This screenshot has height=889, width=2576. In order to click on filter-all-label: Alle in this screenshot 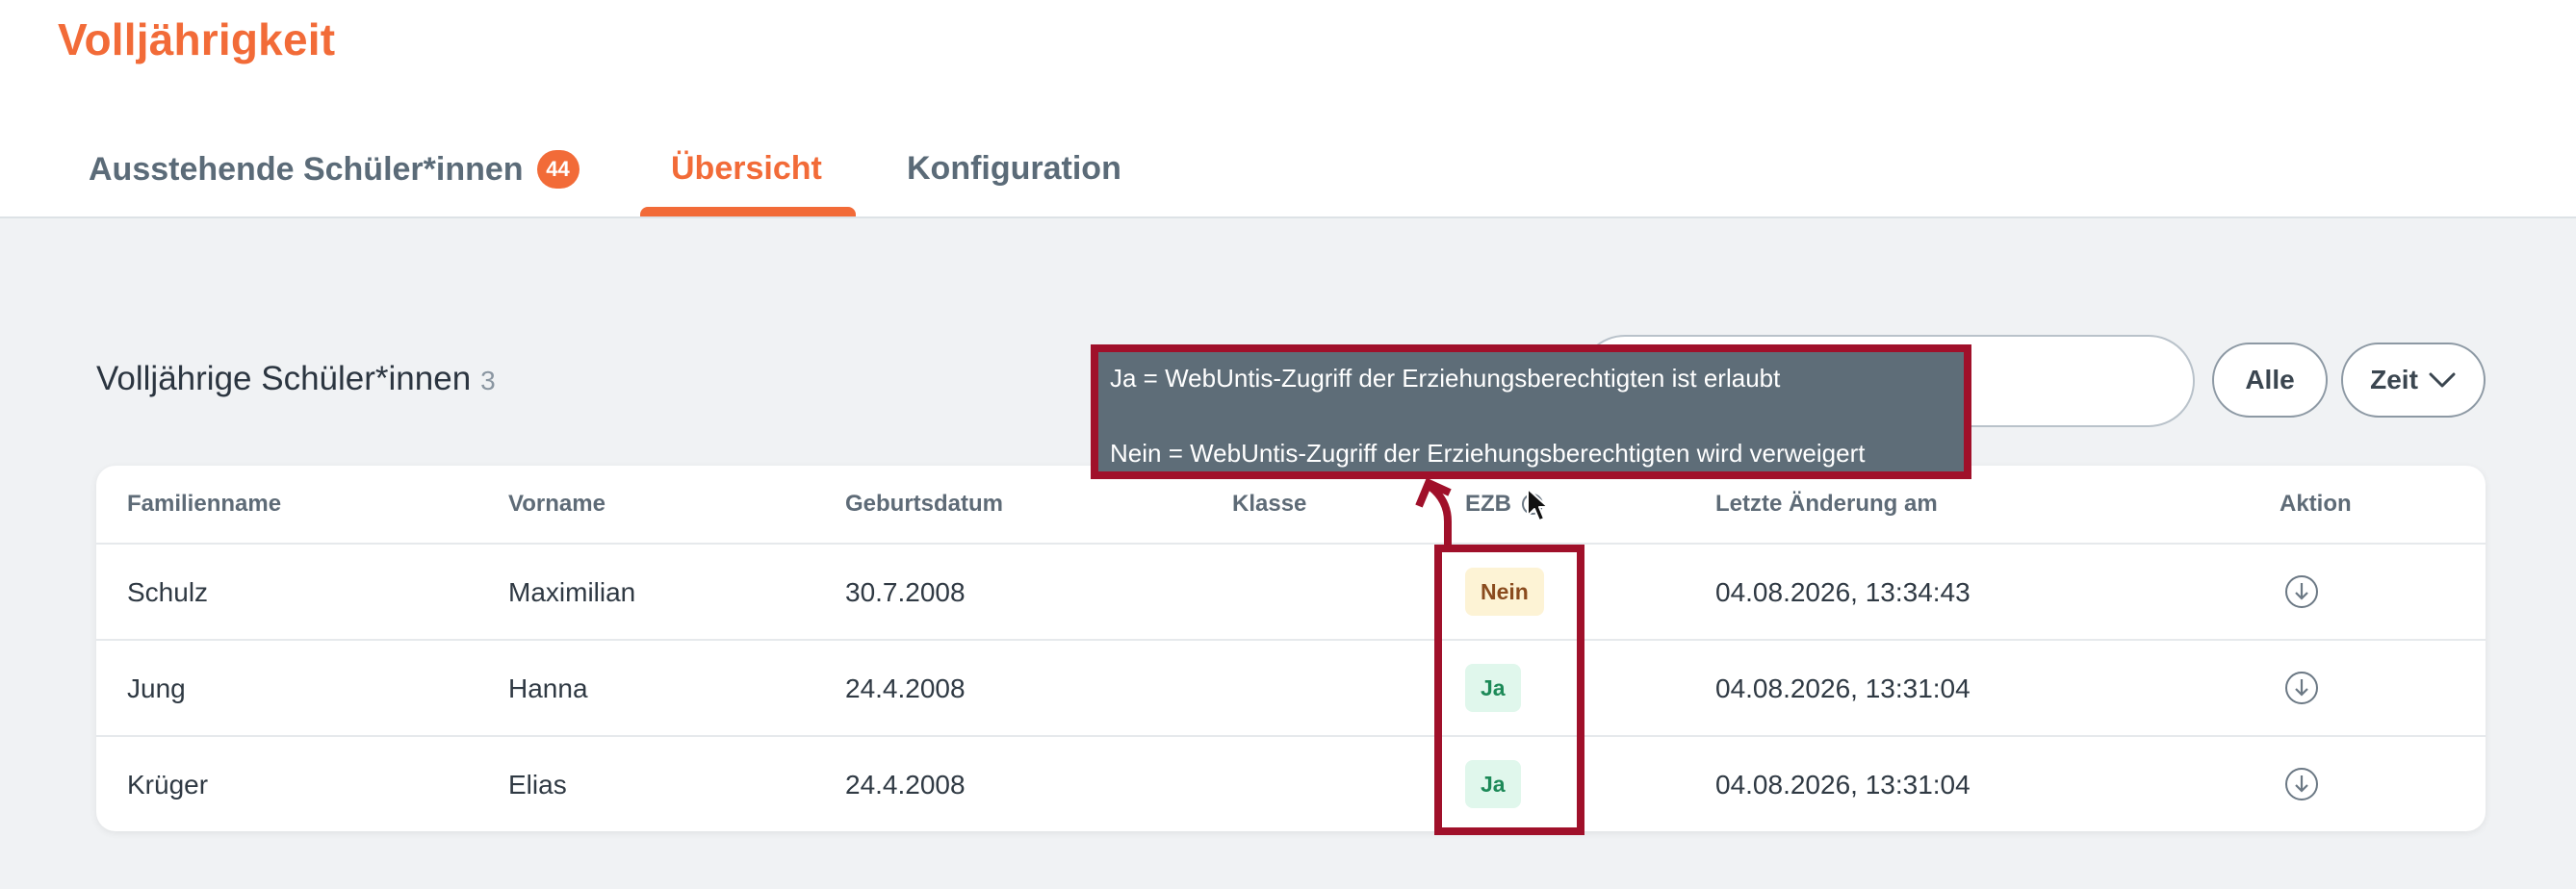, I will do `click(2270, 379)`.